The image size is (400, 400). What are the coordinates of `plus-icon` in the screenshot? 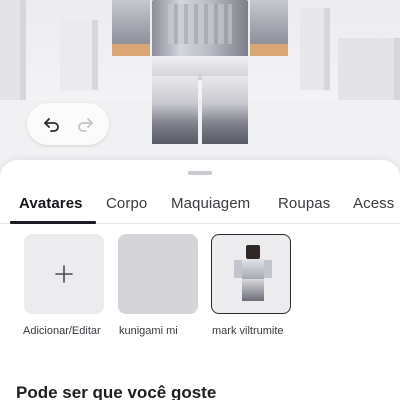 It's located at (64, 274).